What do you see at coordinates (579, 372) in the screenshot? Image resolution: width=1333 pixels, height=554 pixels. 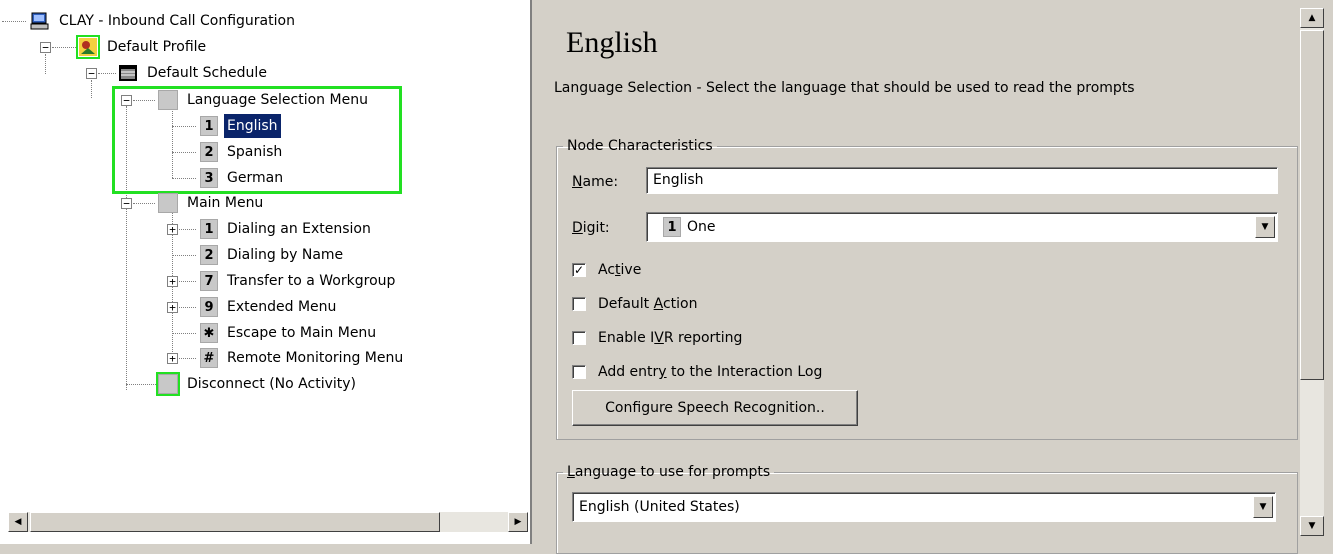 I see `interaction-log-checkbox` at bounding box center [579, 372].